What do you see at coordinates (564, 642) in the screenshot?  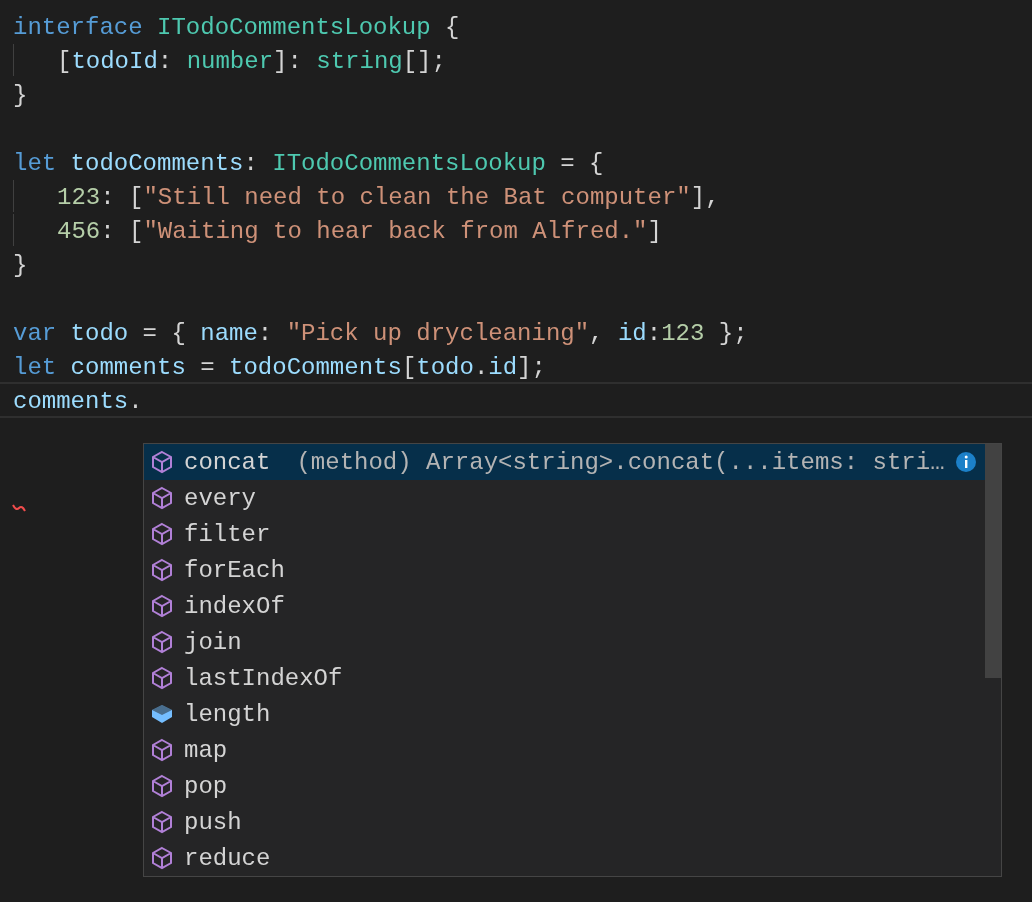 I see `suggestion-item: join` at bounding box center [564, 642].